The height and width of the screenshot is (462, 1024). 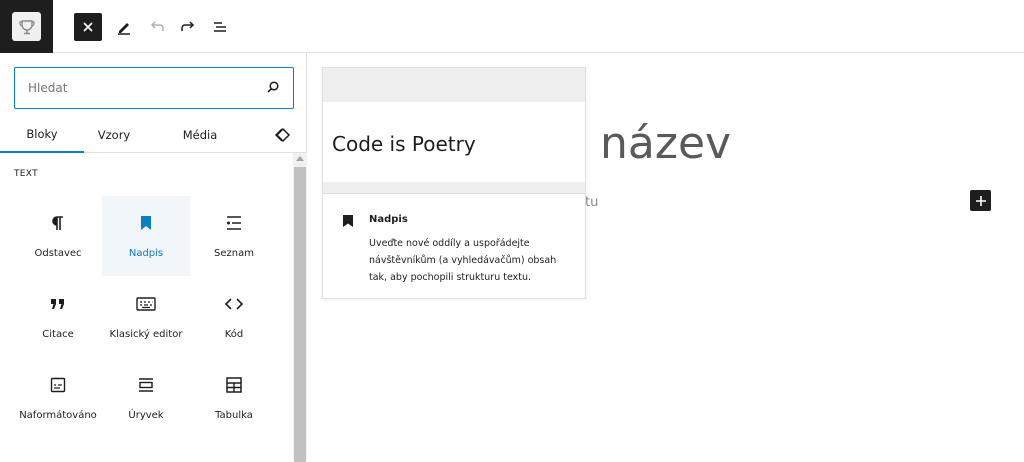 I want to click on list-view-button, so click(x=220, y=27).